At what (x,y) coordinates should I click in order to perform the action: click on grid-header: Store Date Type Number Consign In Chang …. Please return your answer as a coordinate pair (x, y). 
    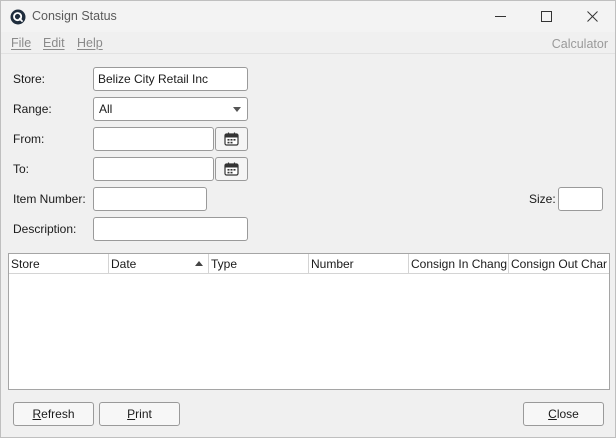
    Looking at the image, I should click on (309, 264).